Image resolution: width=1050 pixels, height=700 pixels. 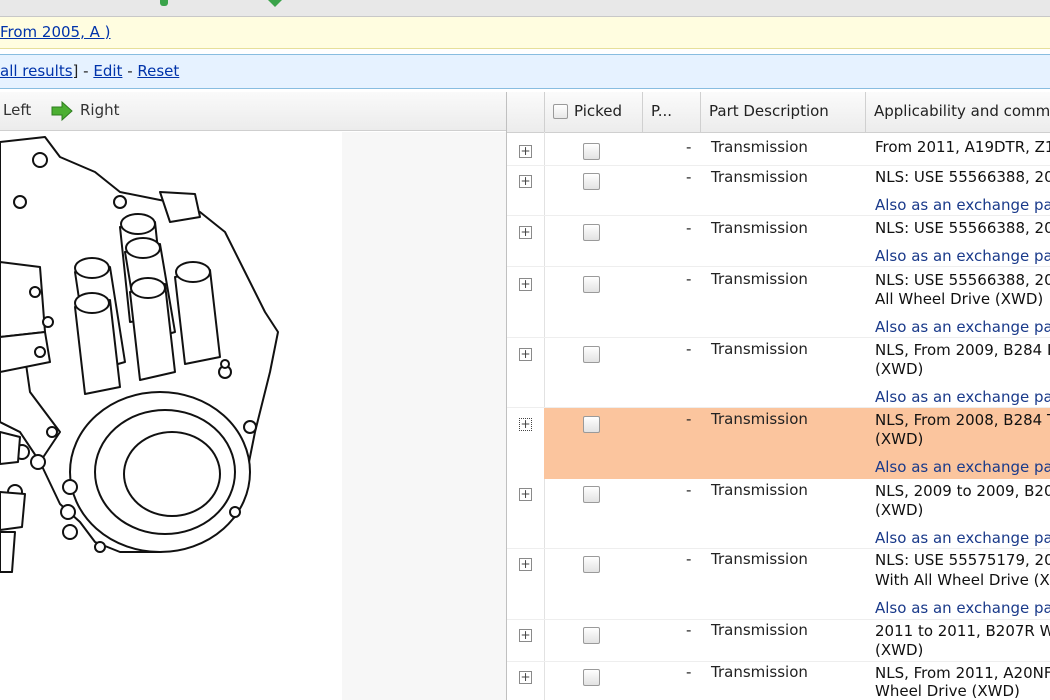 I want to click on applicability-cell-line2: Wheel Drive (XWD), so click(x=947, y=691).